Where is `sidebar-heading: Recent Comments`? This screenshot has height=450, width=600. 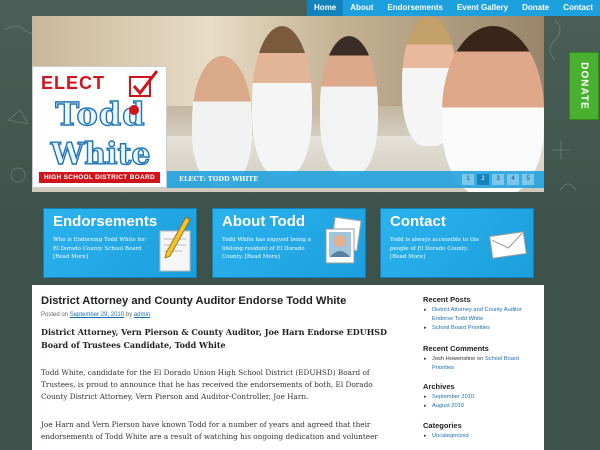
sidebar-heading: Recent Comments is located at coordinates (456, 348).